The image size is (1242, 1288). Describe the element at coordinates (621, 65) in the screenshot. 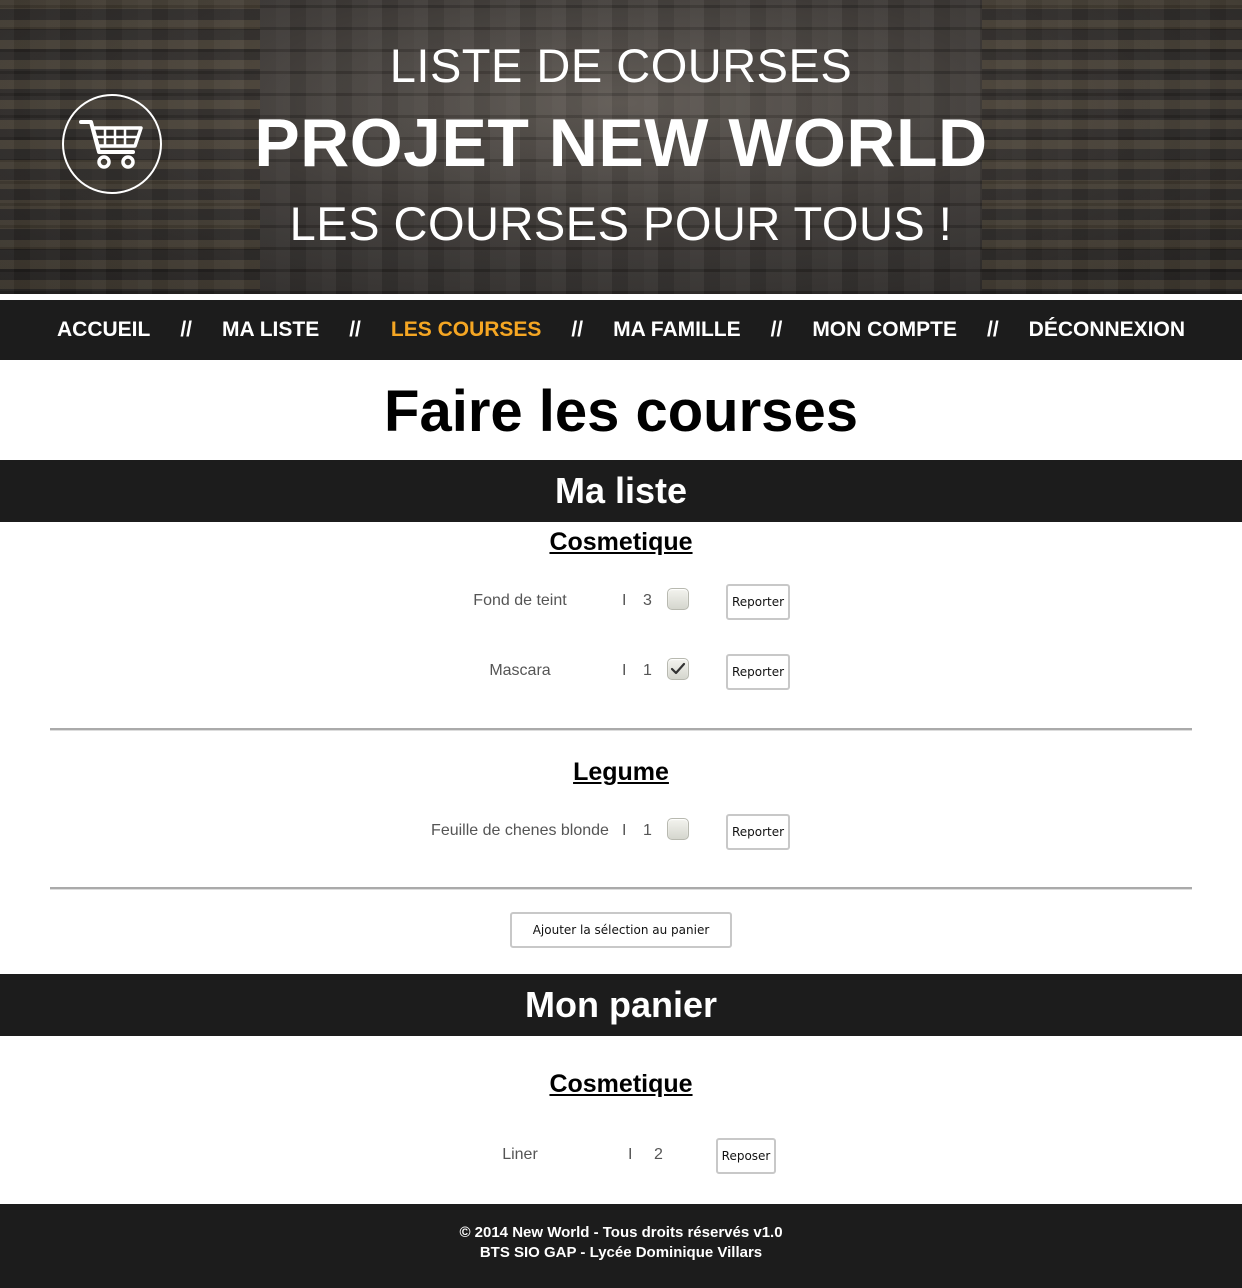

I see `header-subtitle-top: LISTE DE COURSES` at that location.